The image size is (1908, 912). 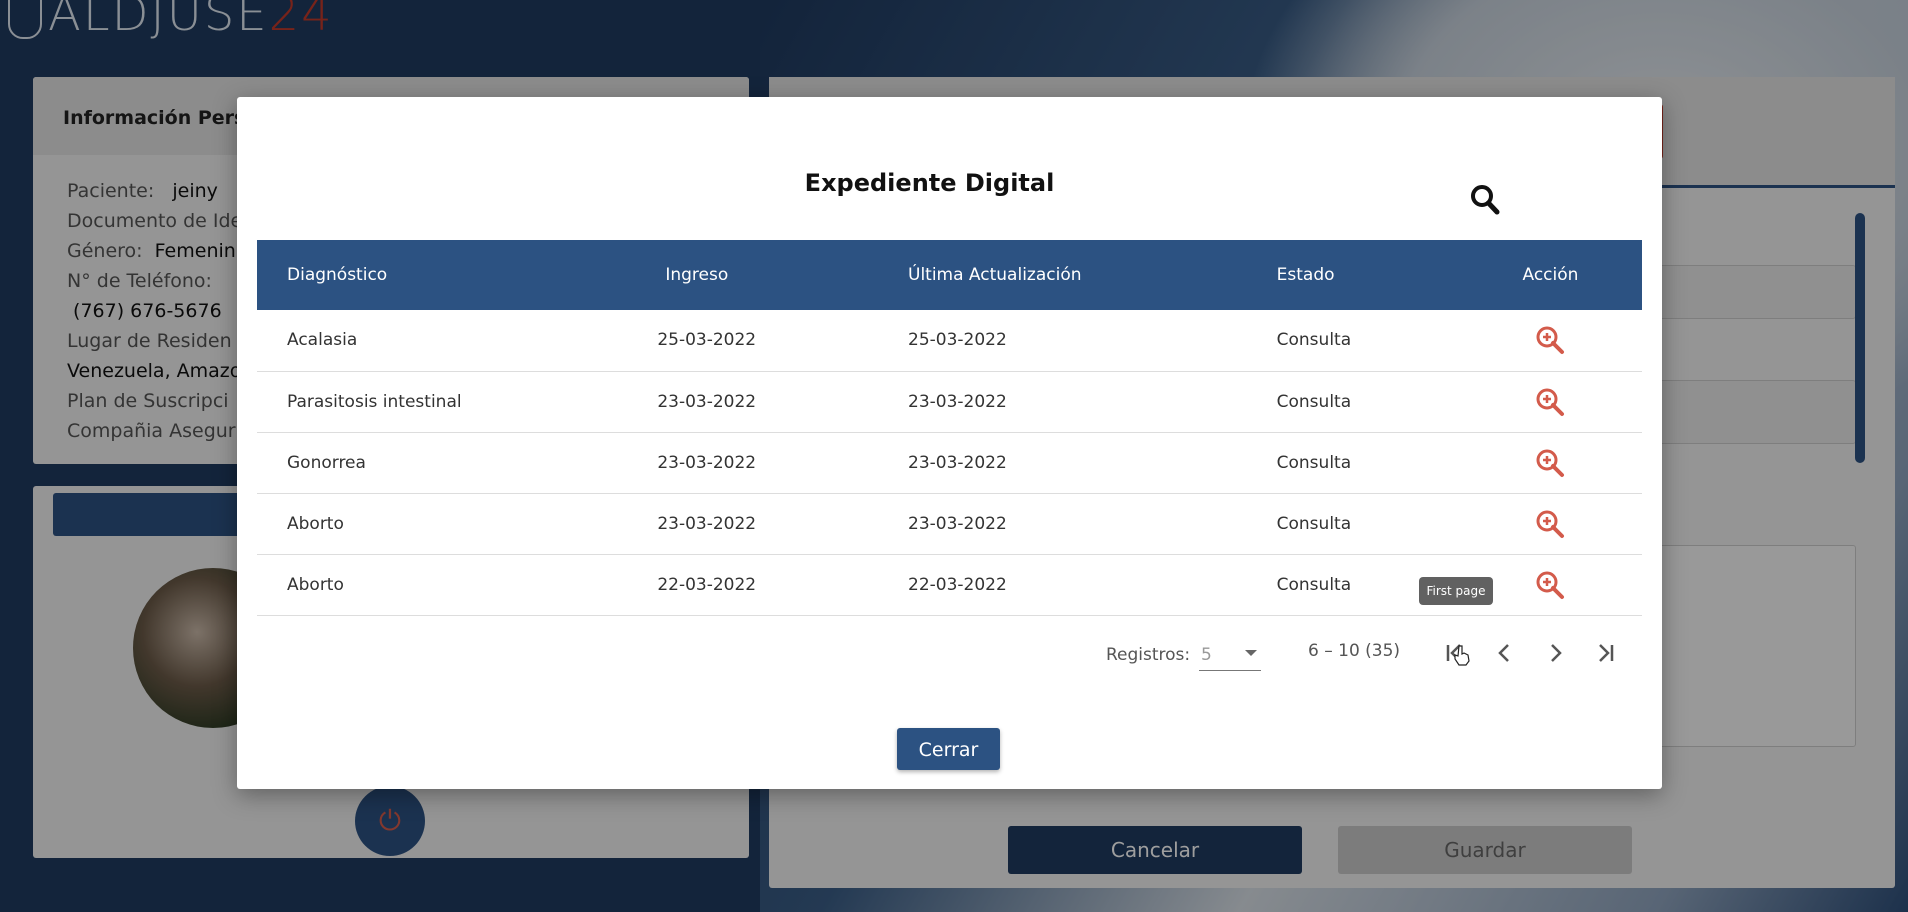 What do you see at coordinates (752, 275) in the screenshot?
I see `column-header: Ingreso` at bounding box center [752, 275].